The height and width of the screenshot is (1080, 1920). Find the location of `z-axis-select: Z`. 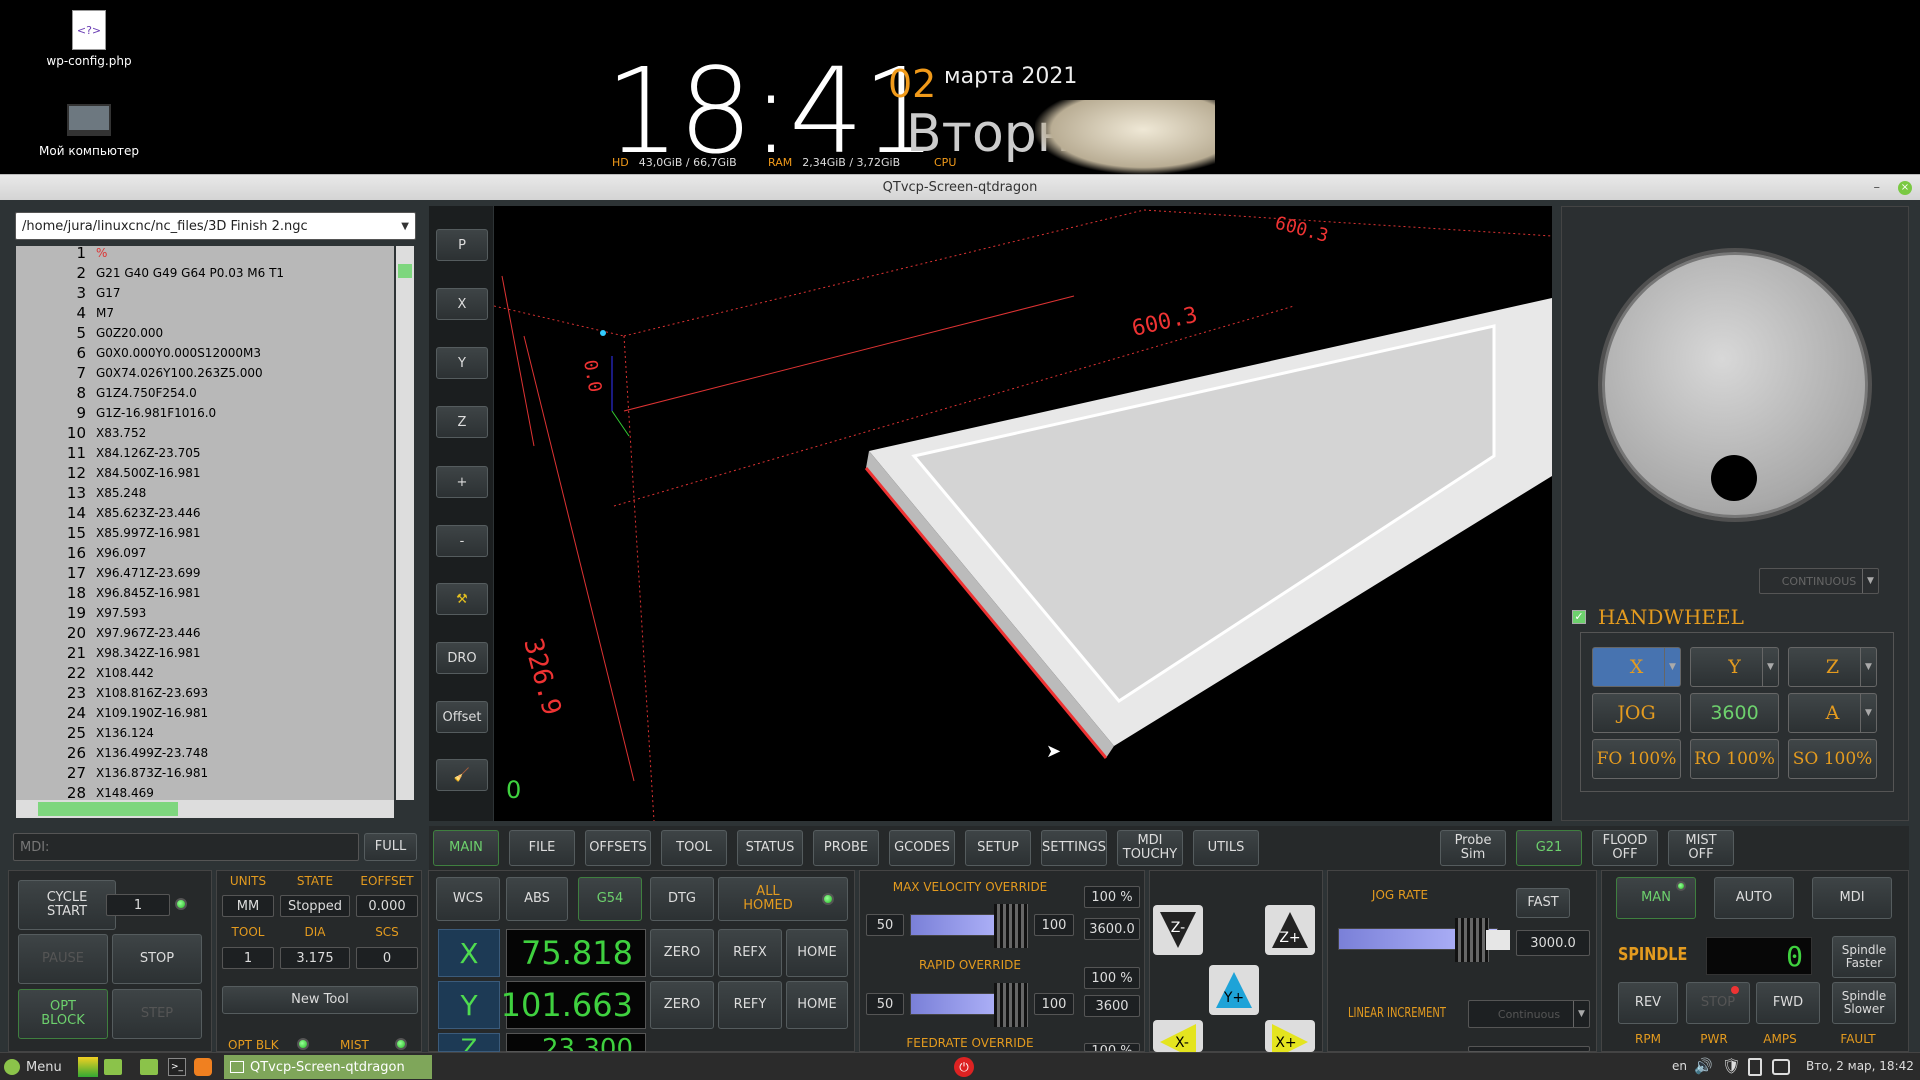

z-axis-select: Z is located at coordinates (469, 1042).